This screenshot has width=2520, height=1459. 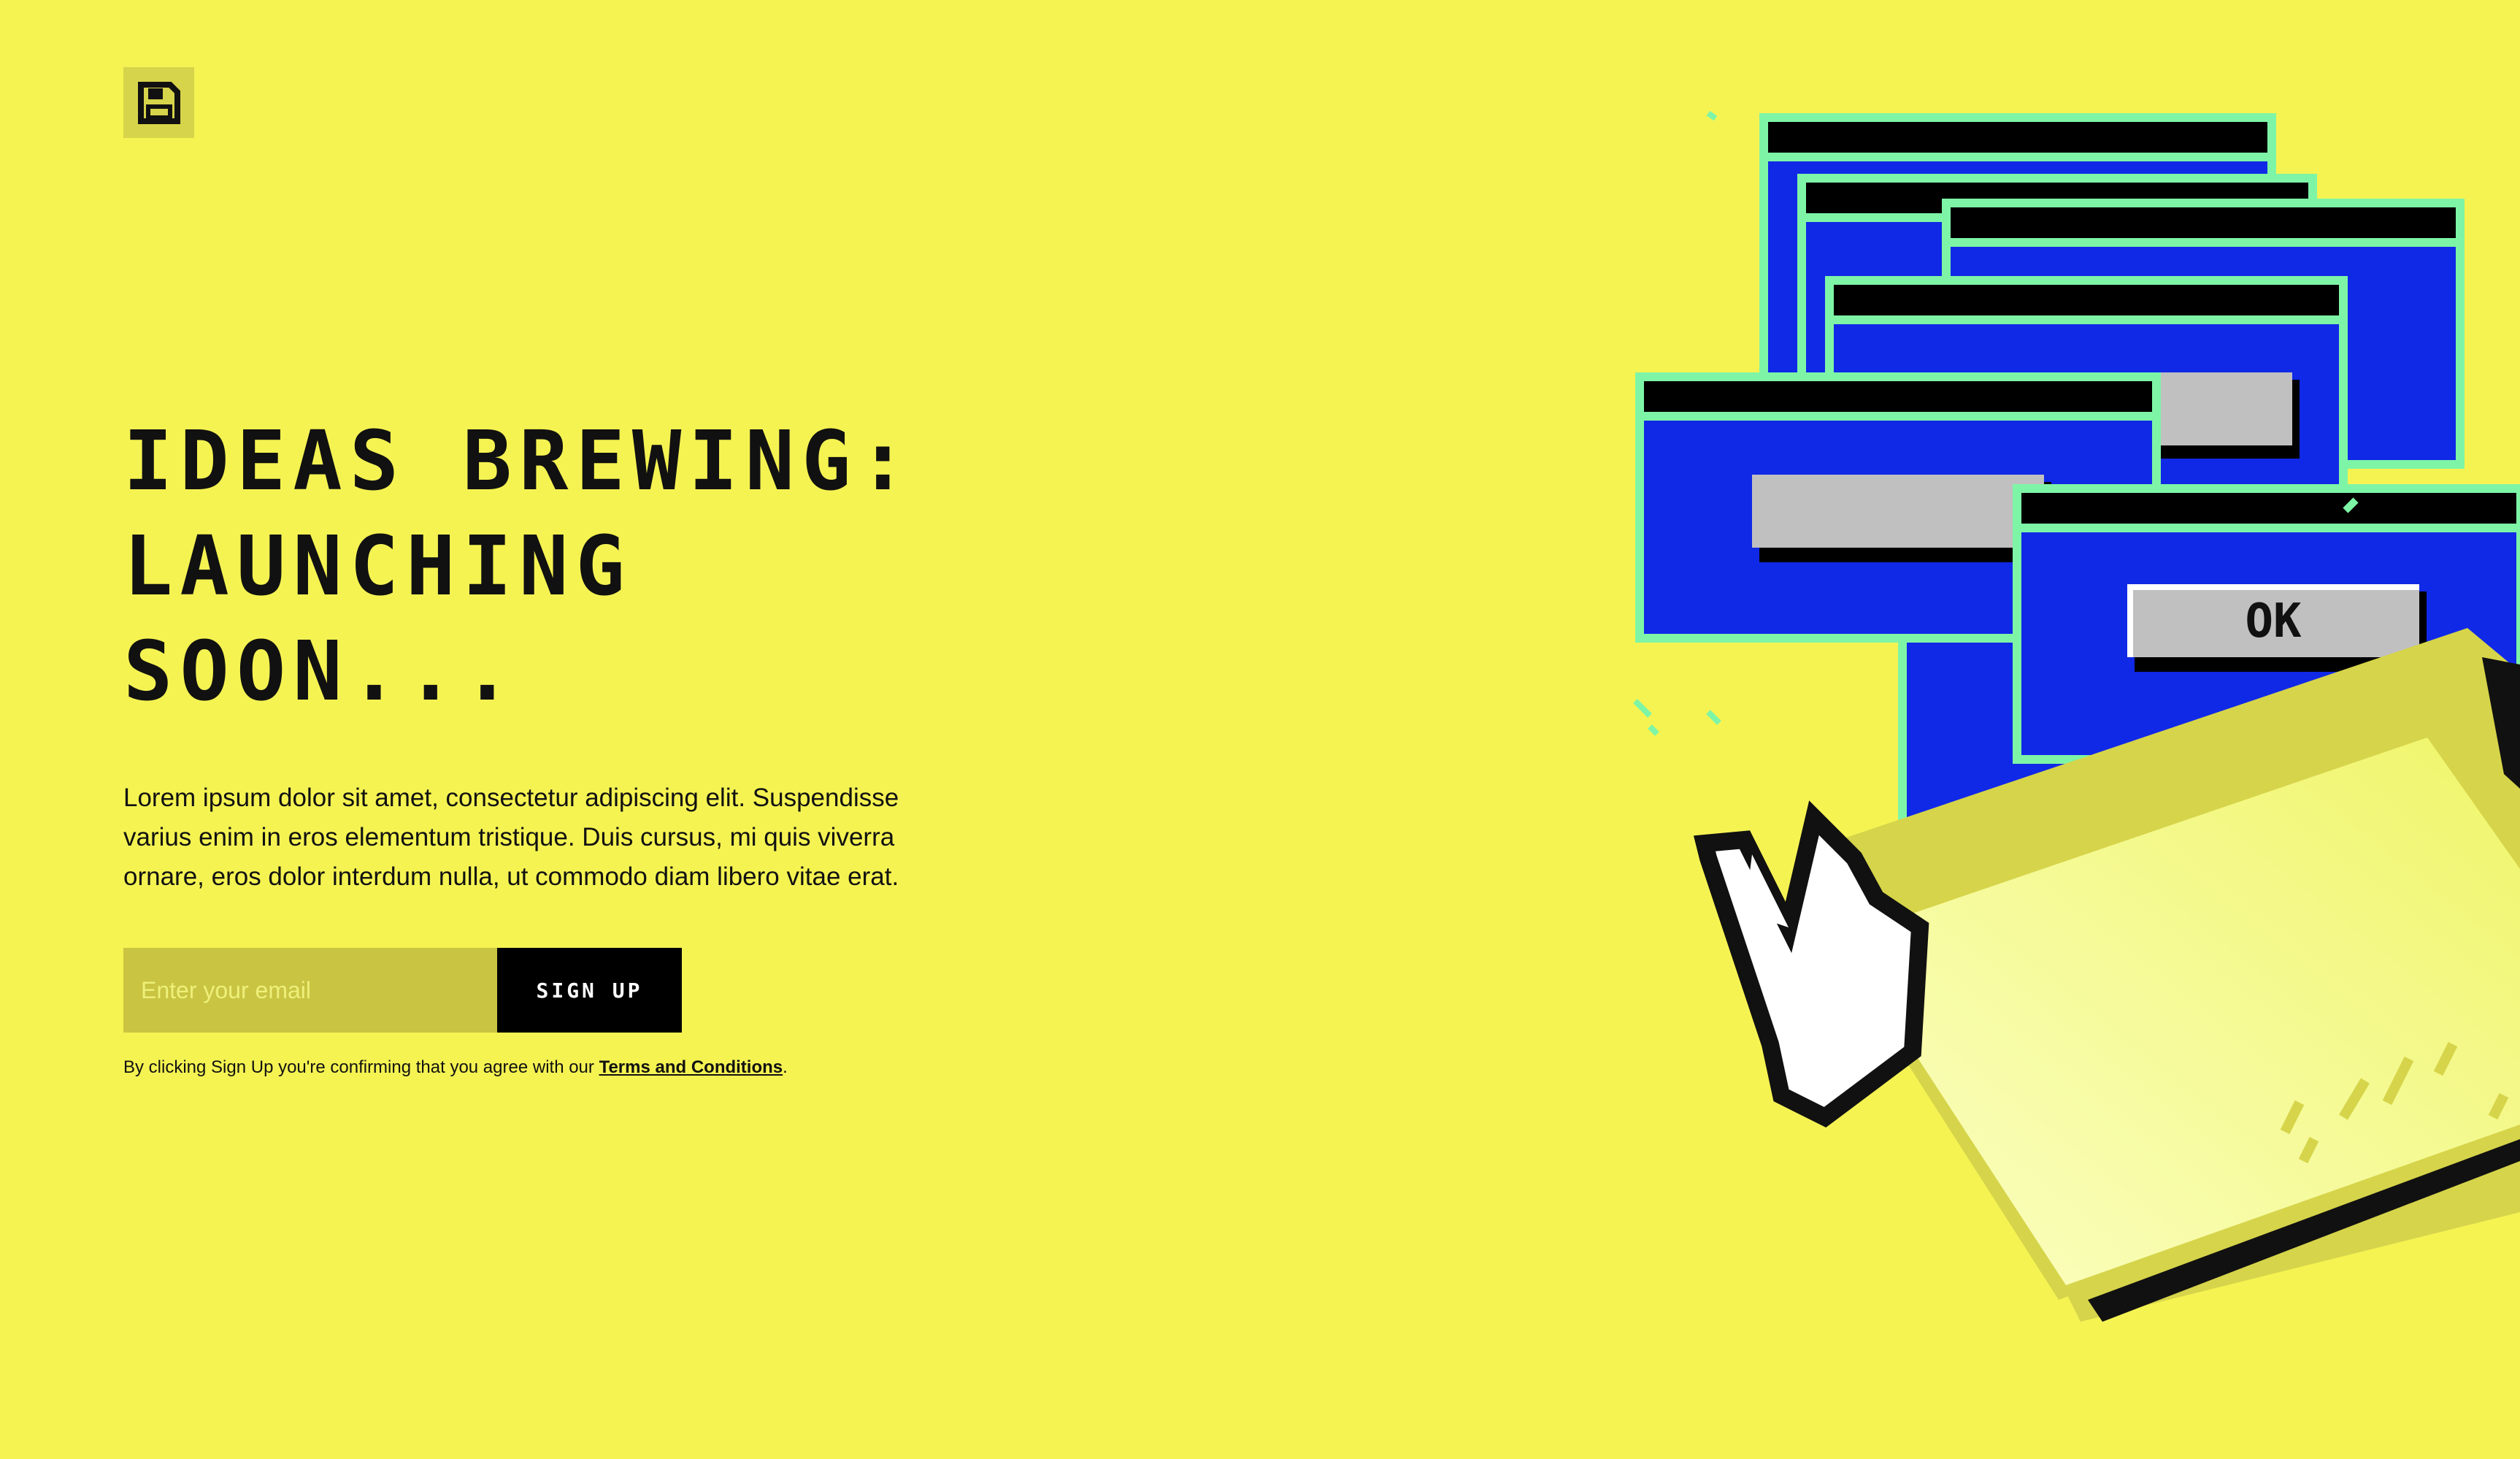 What do you see at coordinates (310, 990) in the screenshot?
I see `email-field` at bounding box center [310, 990].